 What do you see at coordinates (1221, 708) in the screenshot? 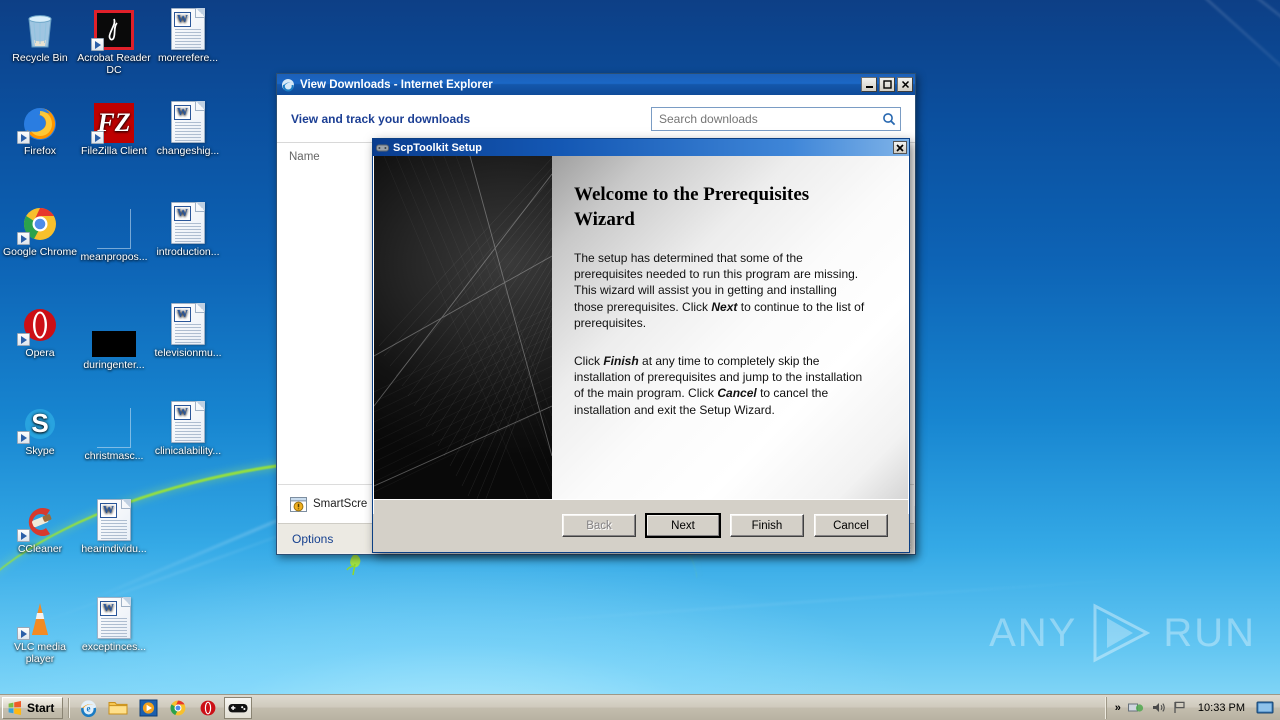
I see `taskbar-clock: 10:33 PM` at bounding box center [1221, 708].